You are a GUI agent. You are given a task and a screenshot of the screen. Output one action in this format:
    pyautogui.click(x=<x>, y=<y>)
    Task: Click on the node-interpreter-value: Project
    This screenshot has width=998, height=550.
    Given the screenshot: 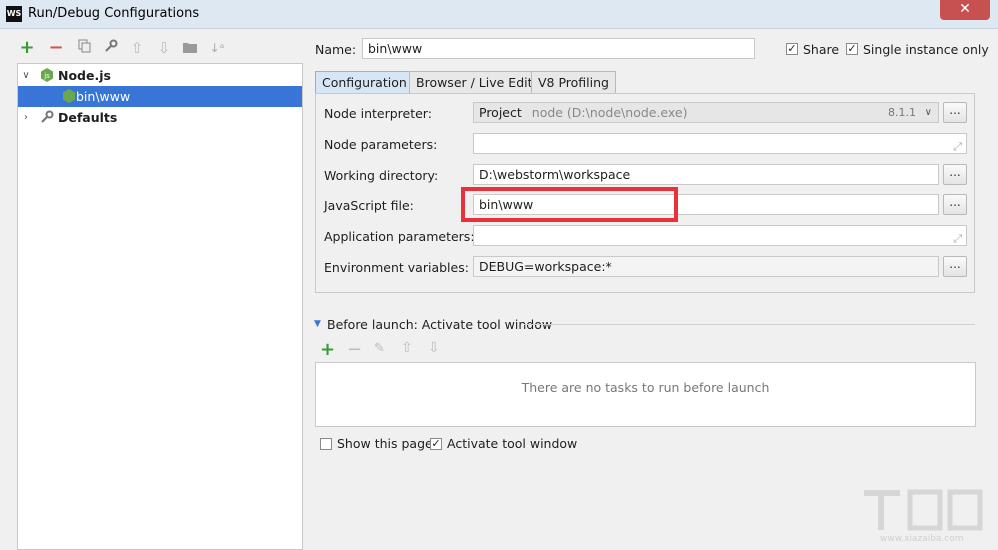 What is the action you would take?
    pyautogui.click(x=500, y=112)
    